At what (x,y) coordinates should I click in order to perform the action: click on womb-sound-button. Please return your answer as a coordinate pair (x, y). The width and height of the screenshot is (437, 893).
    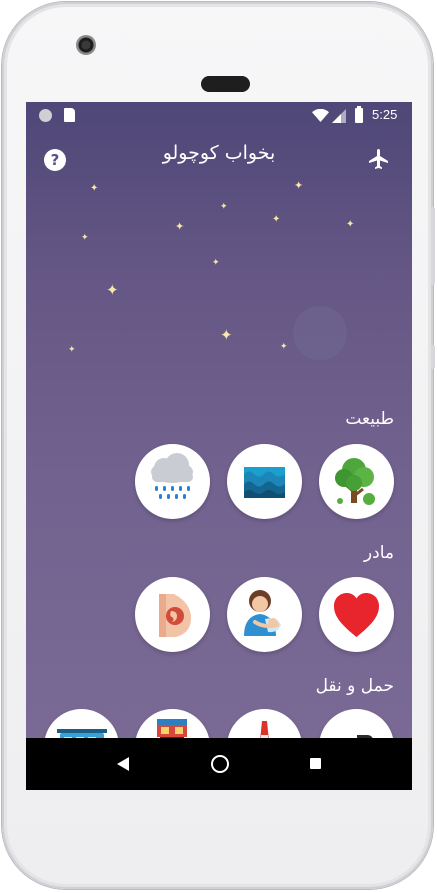
    Looking at the image, I should click on (172, 614).